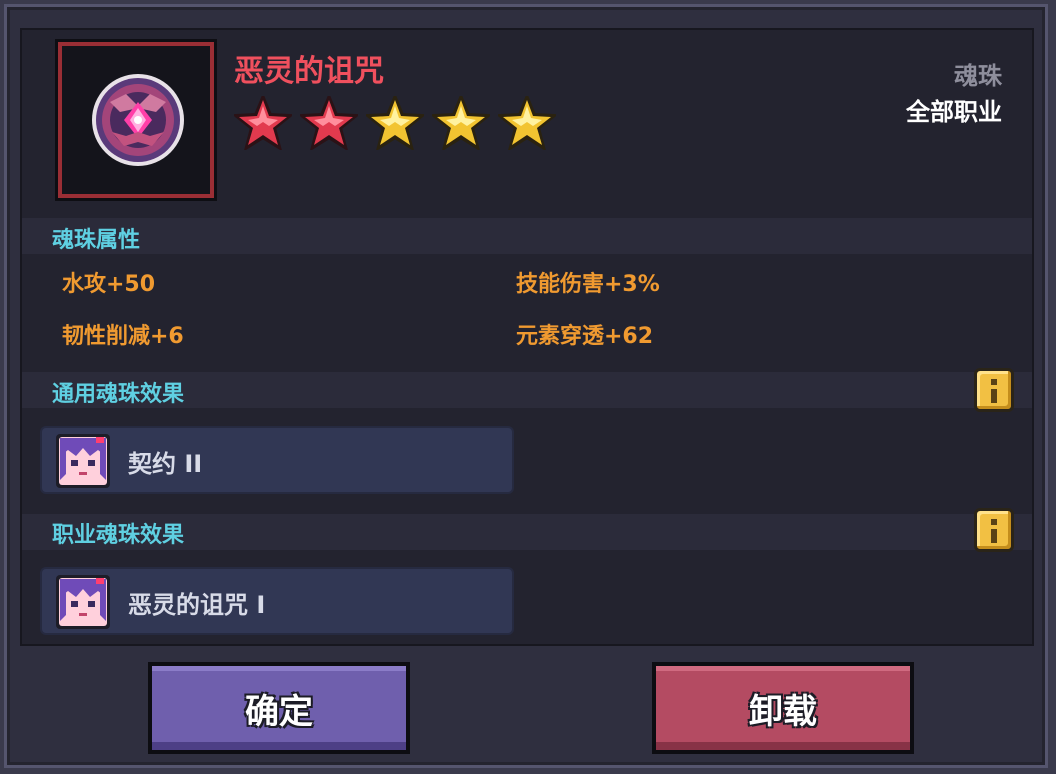 The width and height of the screenshot is (1056, 774). I want to click on unload-button-label: 卸载, so click(783, 711).